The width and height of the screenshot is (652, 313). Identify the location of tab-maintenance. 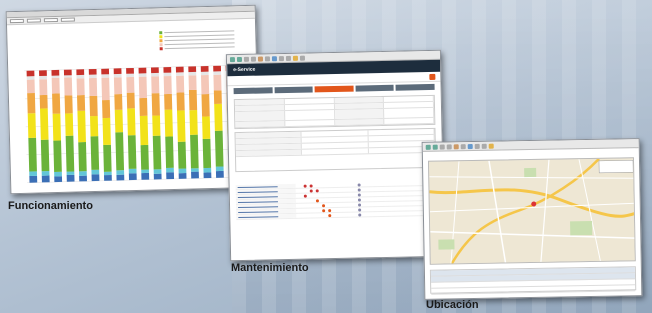
(334, 89).